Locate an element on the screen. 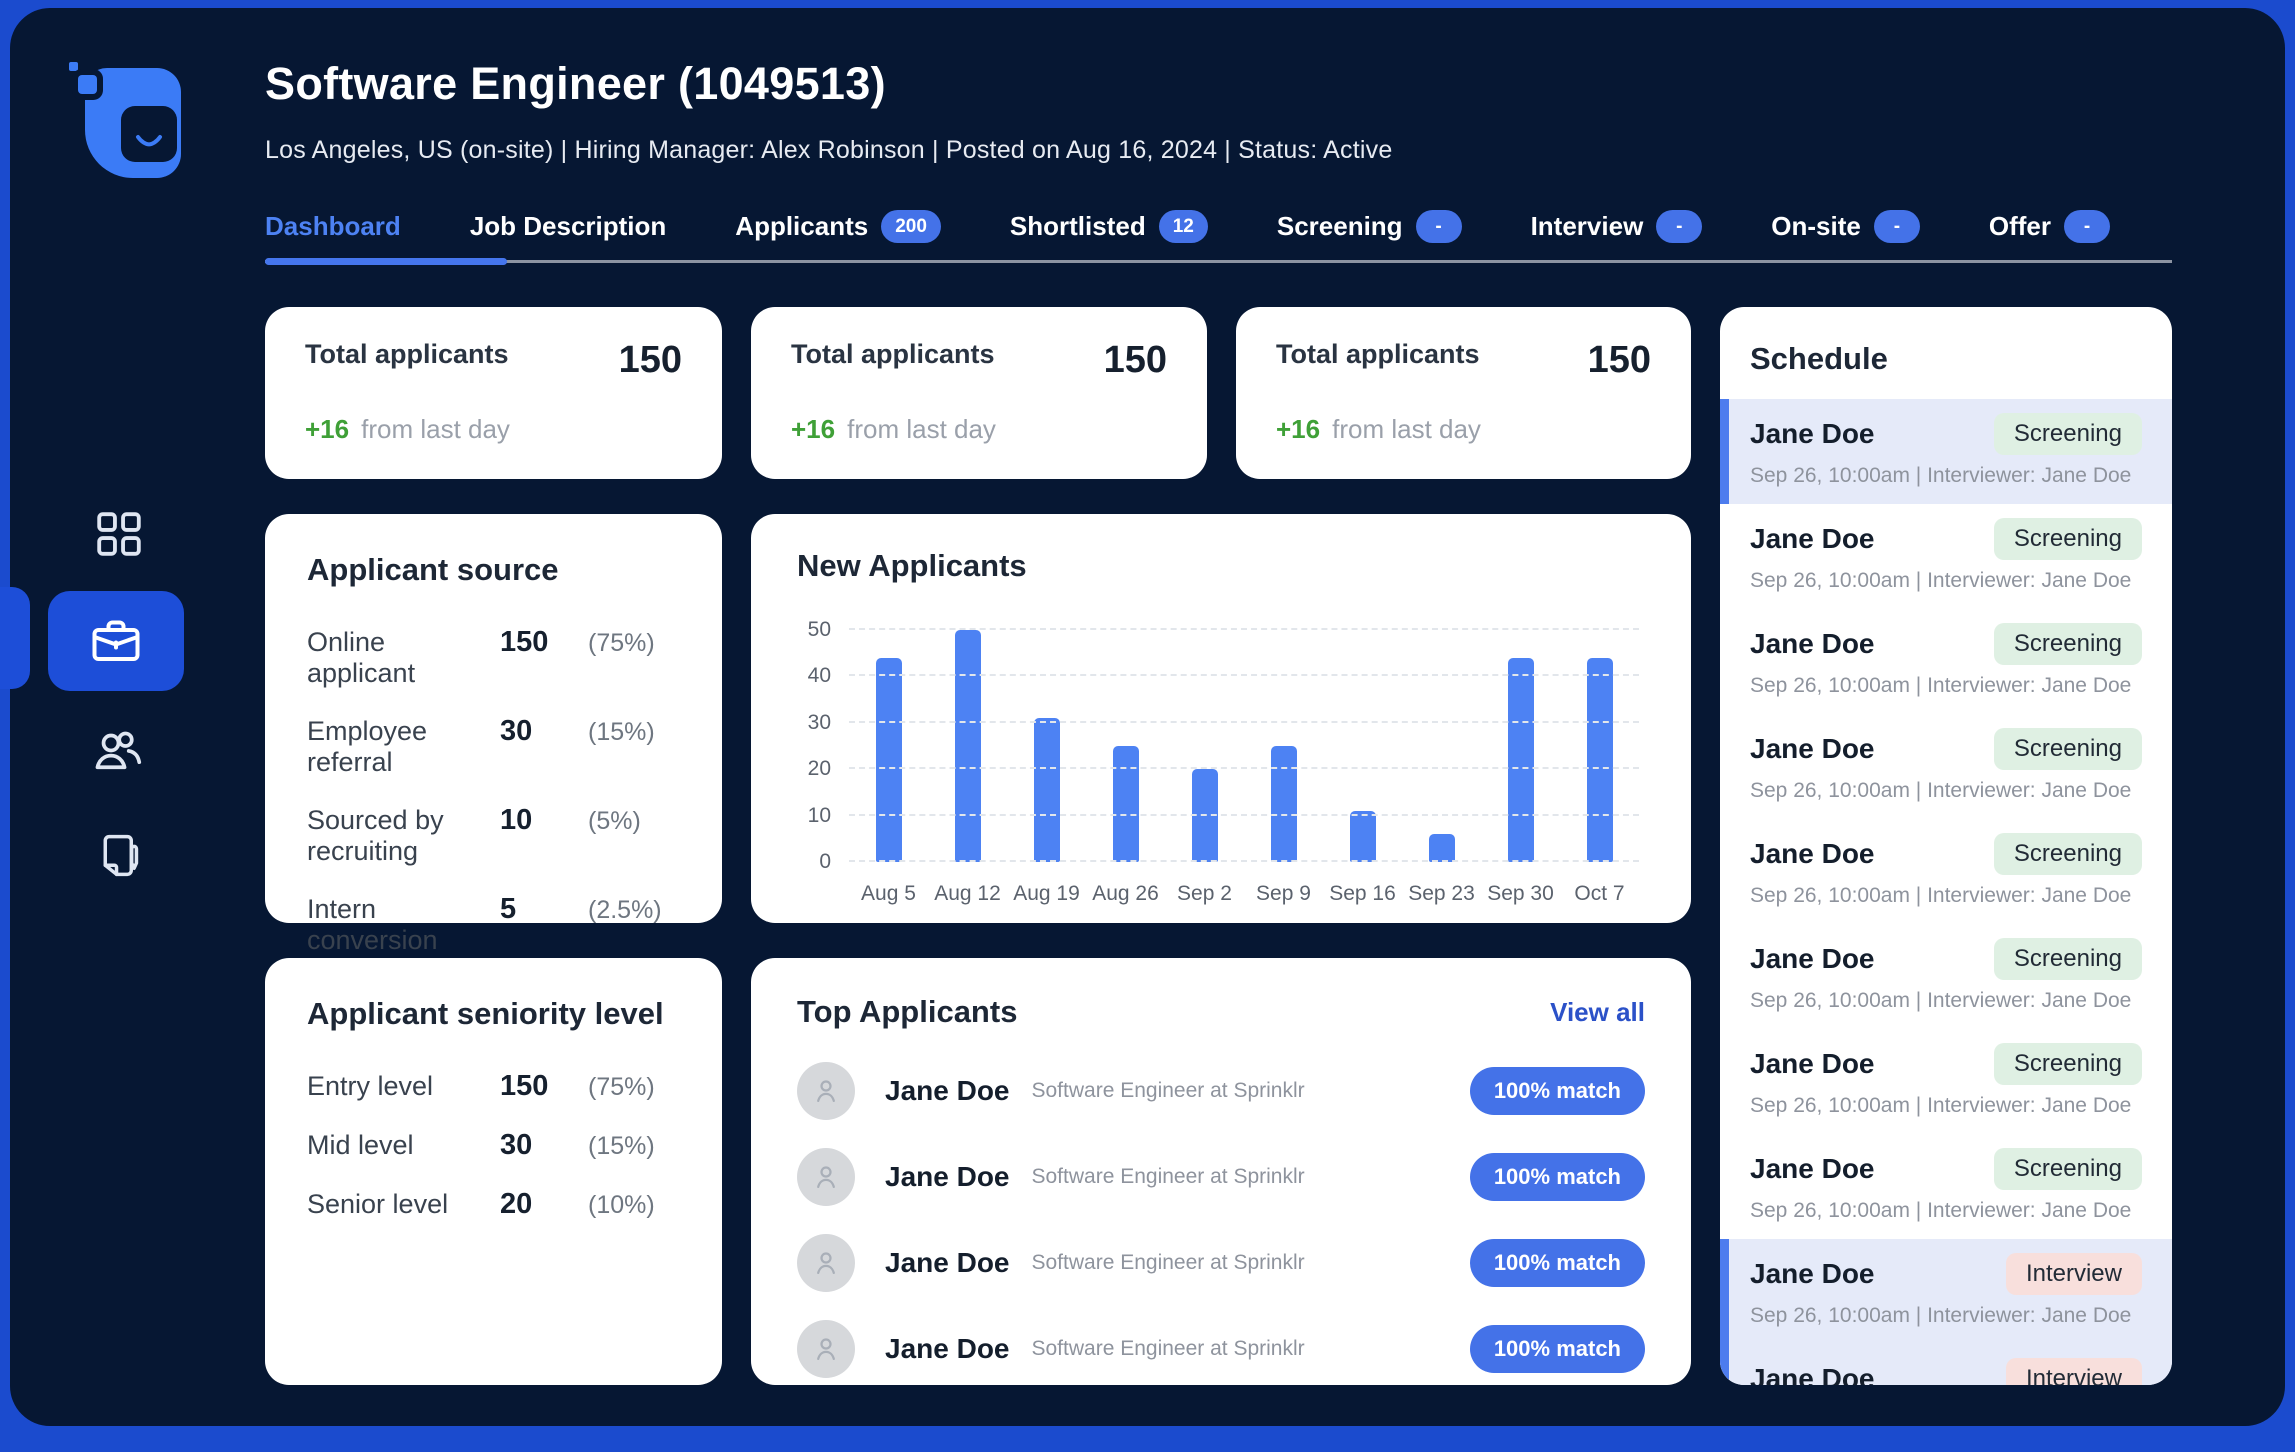  briefcase-icon is located at coordinates (116, 641).